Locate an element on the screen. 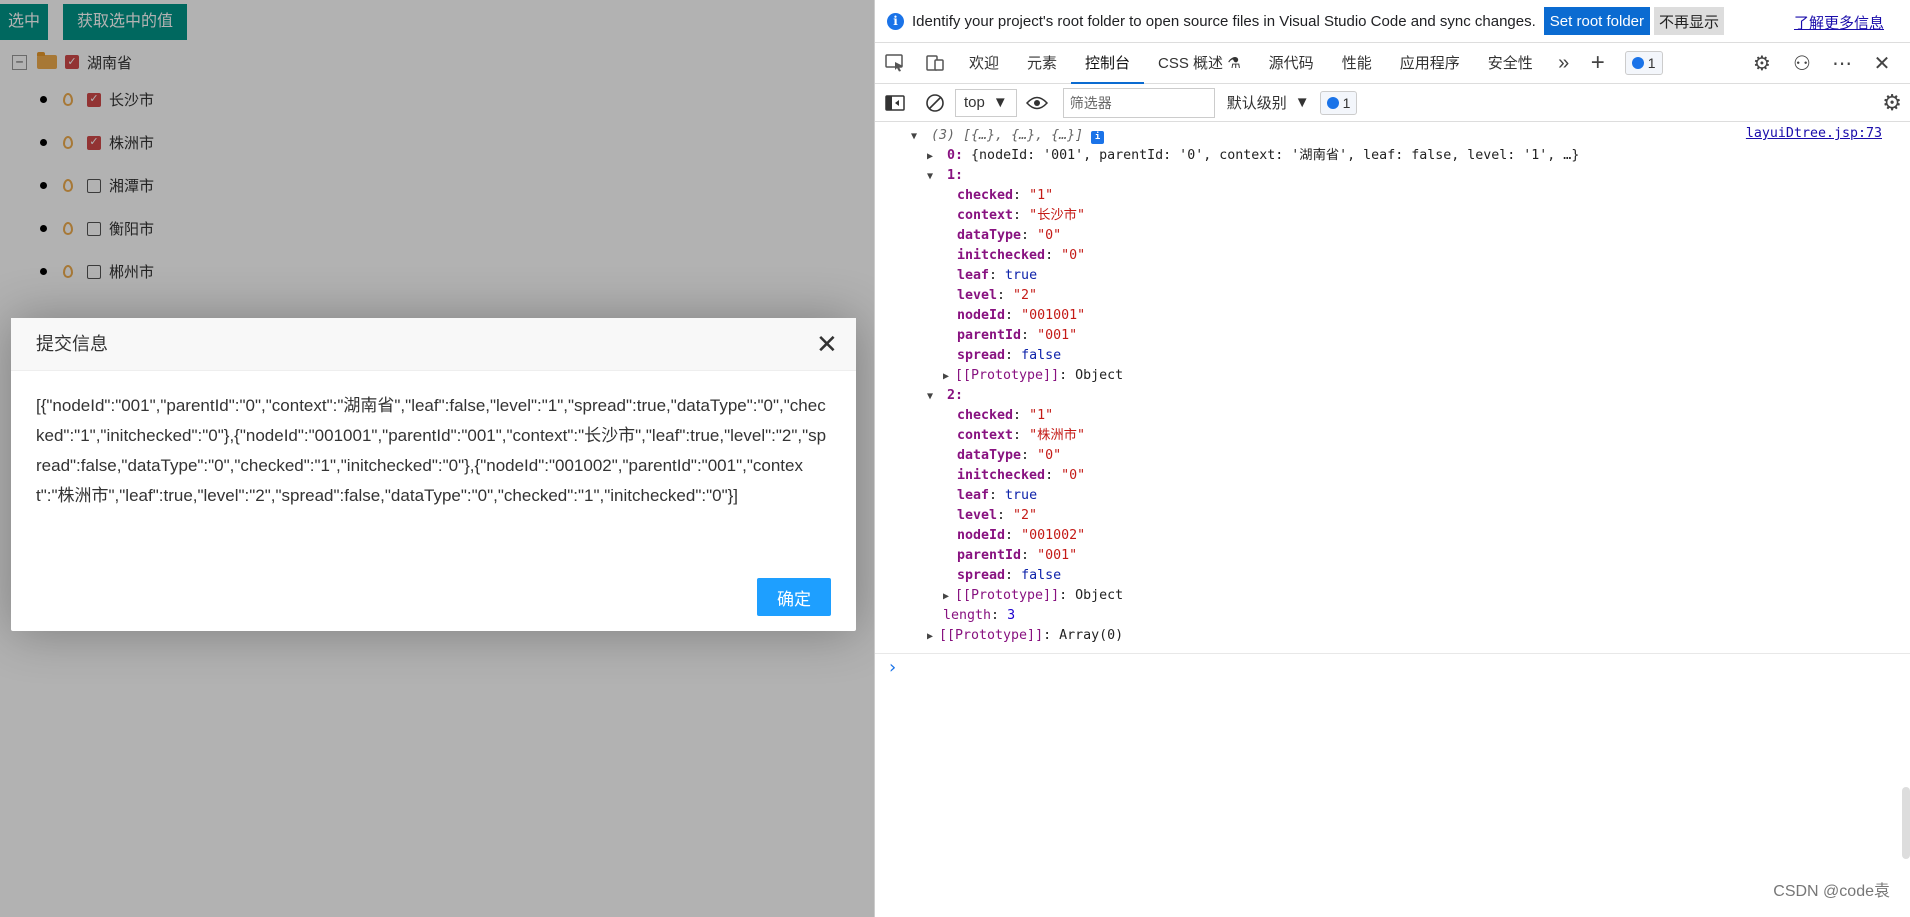 The height and width of the screenshot is (917, 1910). prompt-chevron-icon: › is located at coordinates (892, 667).